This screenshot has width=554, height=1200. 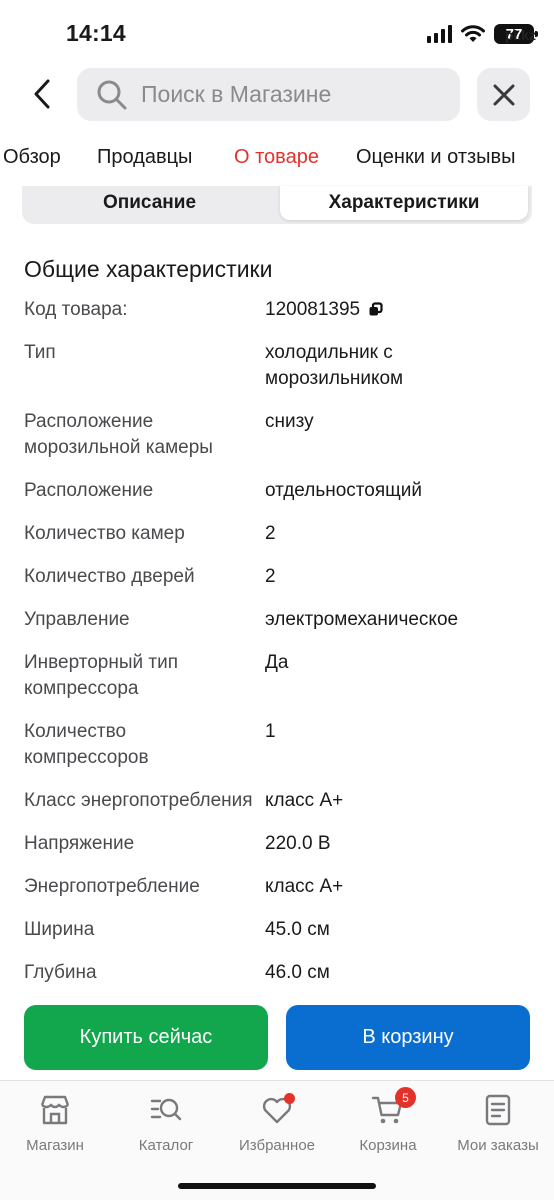 What do you see at coordinates (313, 309) in the screenshot?
I see `product-code: 120081395` at bounding box center [313, 309].